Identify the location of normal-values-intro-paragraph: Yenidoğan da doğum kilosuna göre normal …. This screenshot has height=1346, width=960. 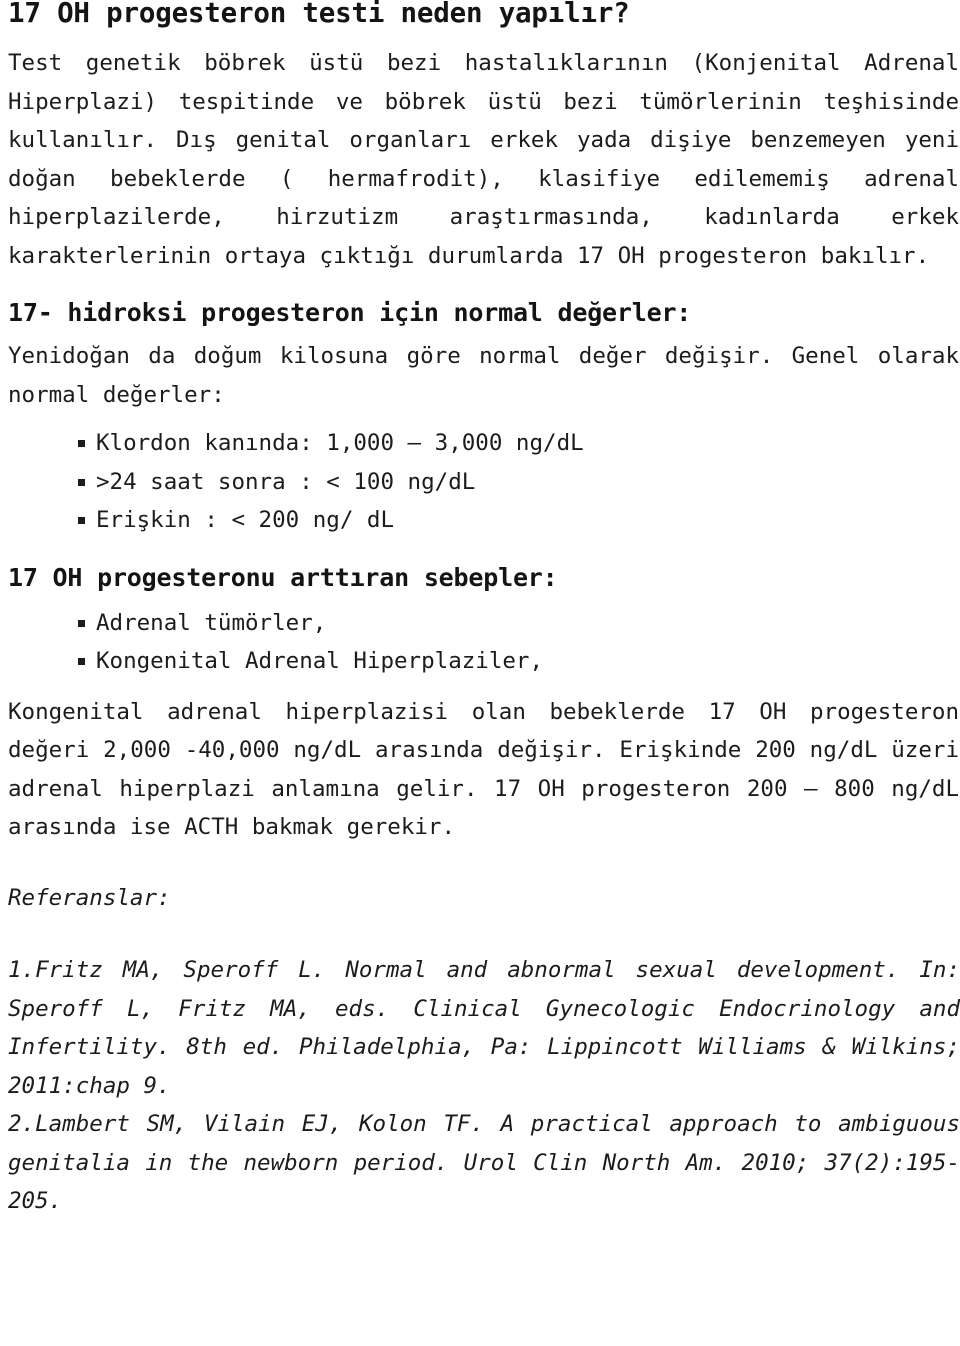
(483, 375).